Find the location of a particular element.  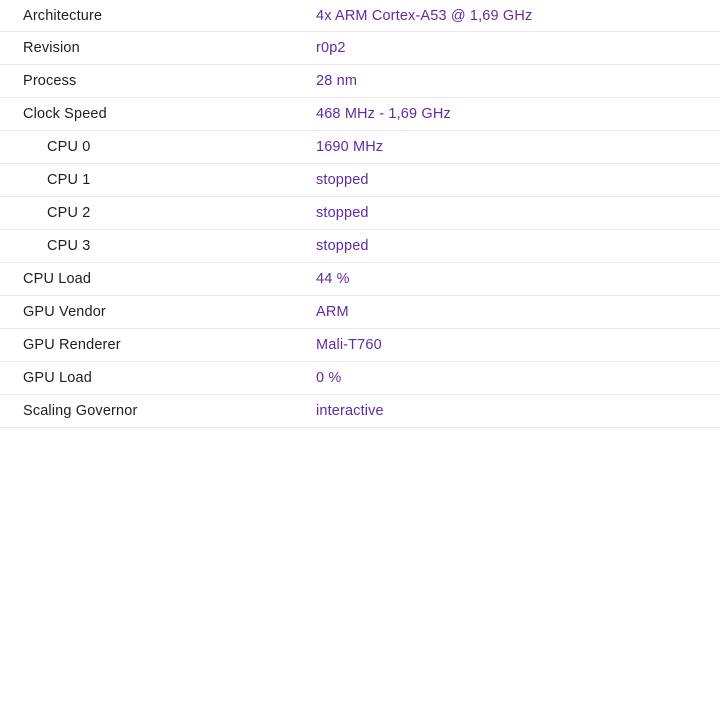

table-row: Clock Speed 468 MHz - 1,69 GHz is located at coordinates (360, 114).